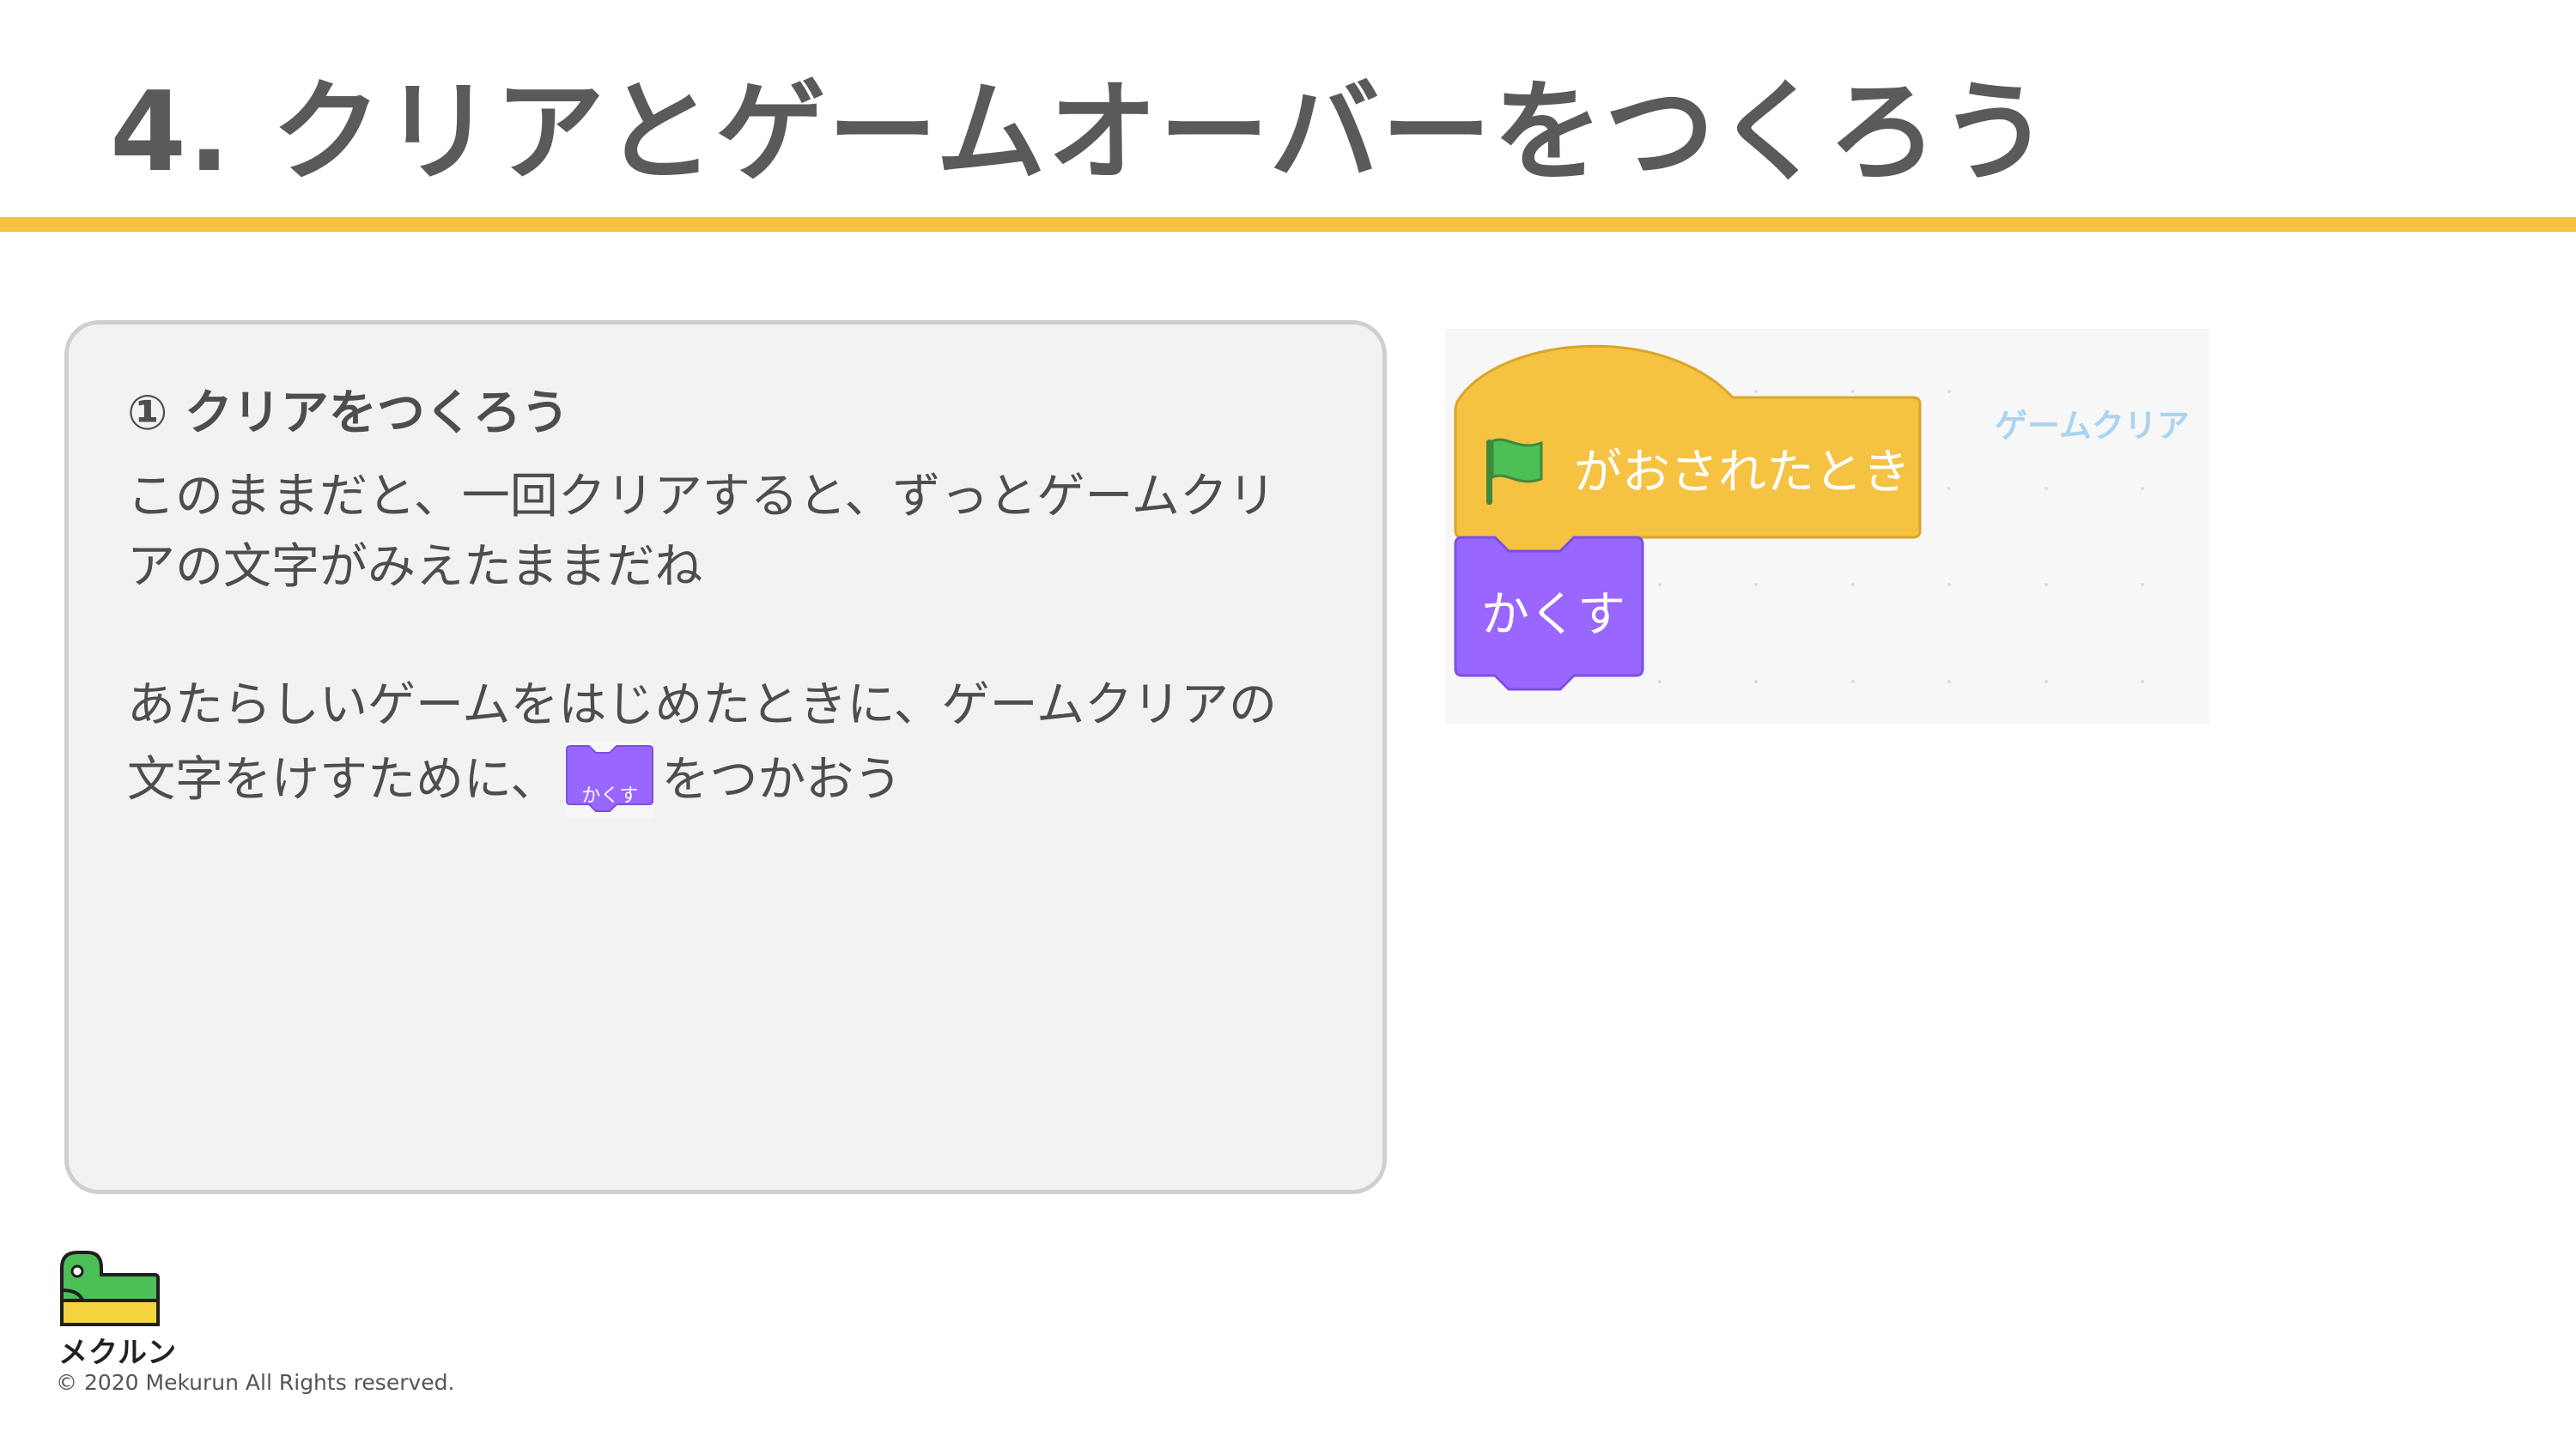 This screenshot has width=2576, height=1449. Describe the element at coordinates (702, 532) in the screenshot. I see `paragraph-1: このままだと、一回クリアすると、ずっとゲームクリ アの文字がみえたままだね` at that location.